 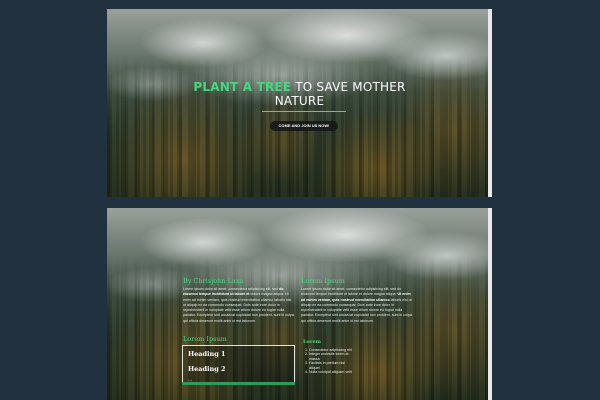 What do you see at coordinates (238, 383) in the screenshot?
I see `box-accent-bar` at bounding box center [238, 383].